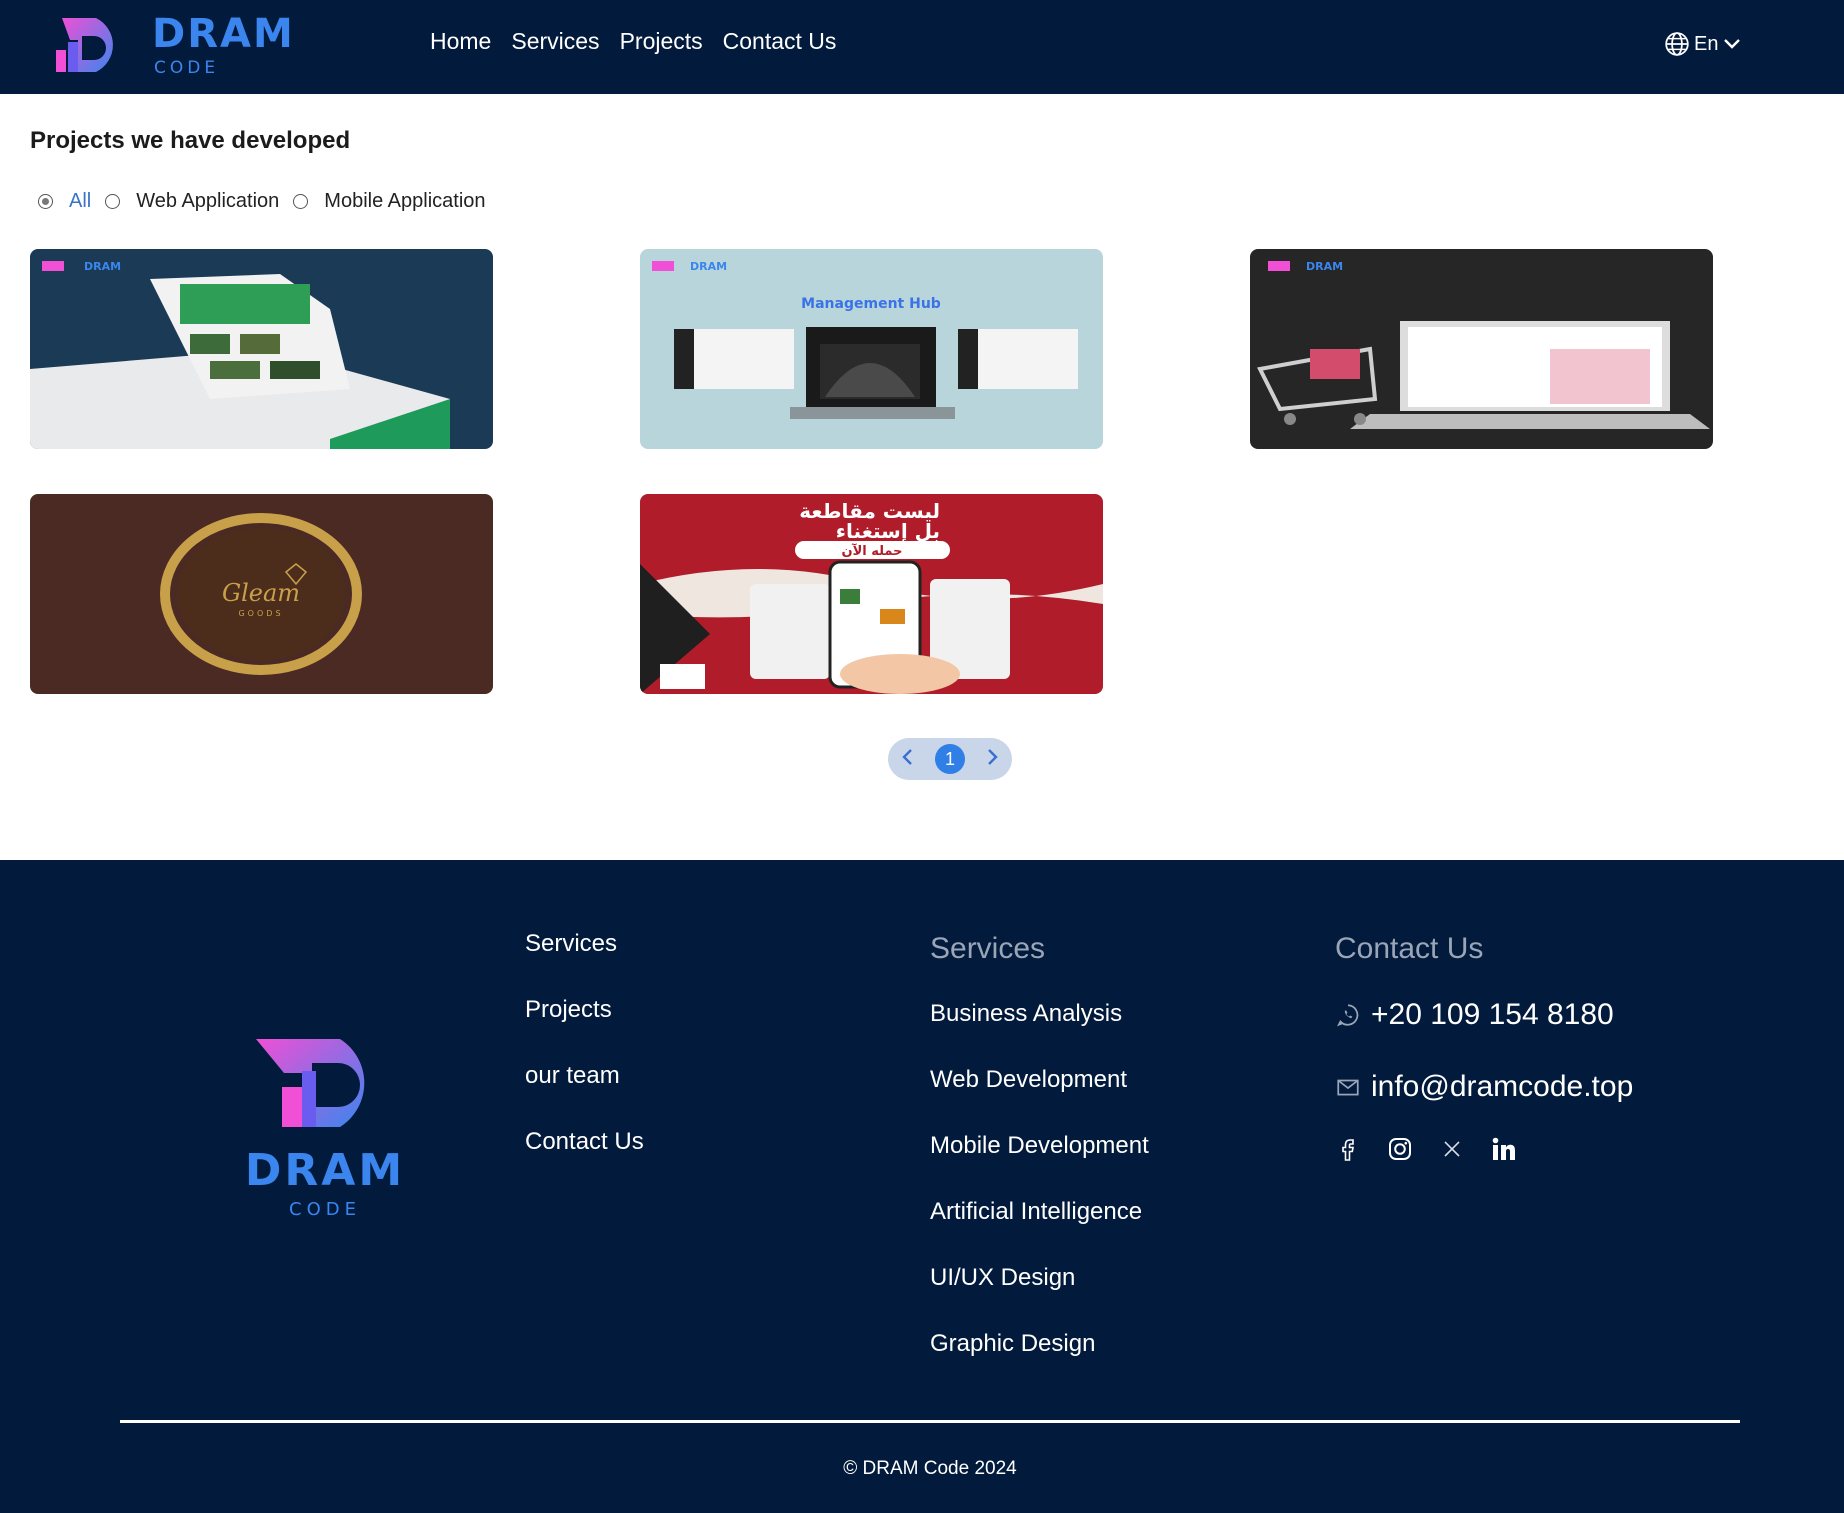 The height and width of the screenshot is (1513, 1844). Describe the element at coordinates (64, 201) in the screenshot. I see `filter-all: All` at that location.